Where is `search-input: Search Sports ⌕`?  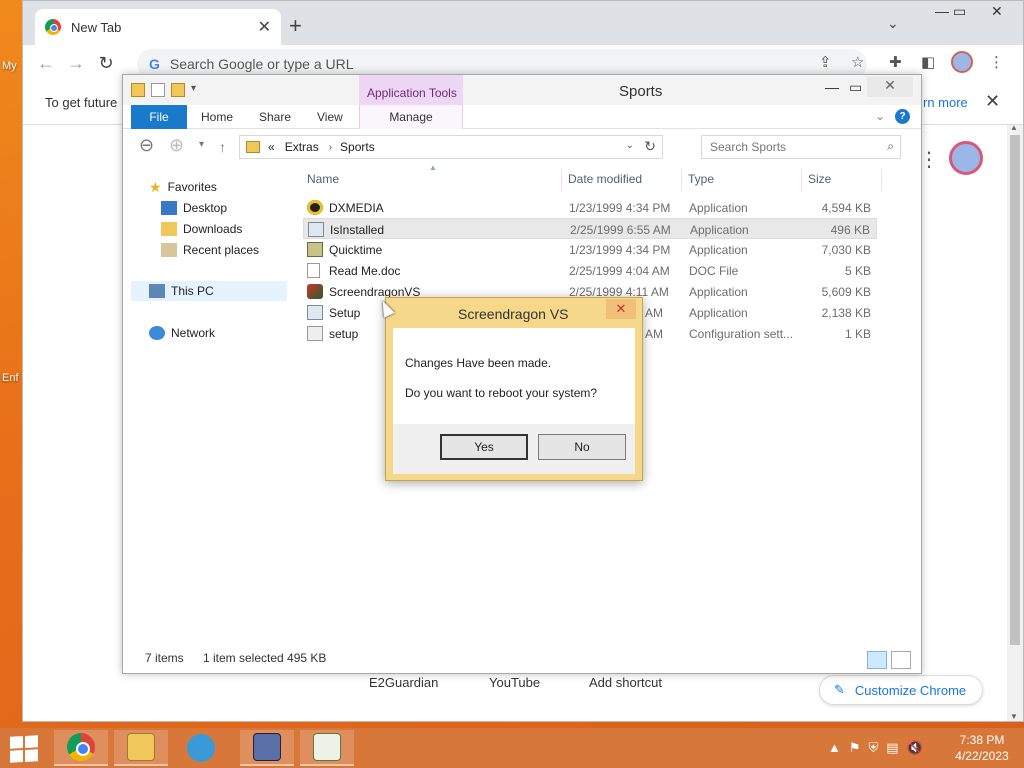
search-input: Search Sports ⌕ is located at coordinates (801, 147).